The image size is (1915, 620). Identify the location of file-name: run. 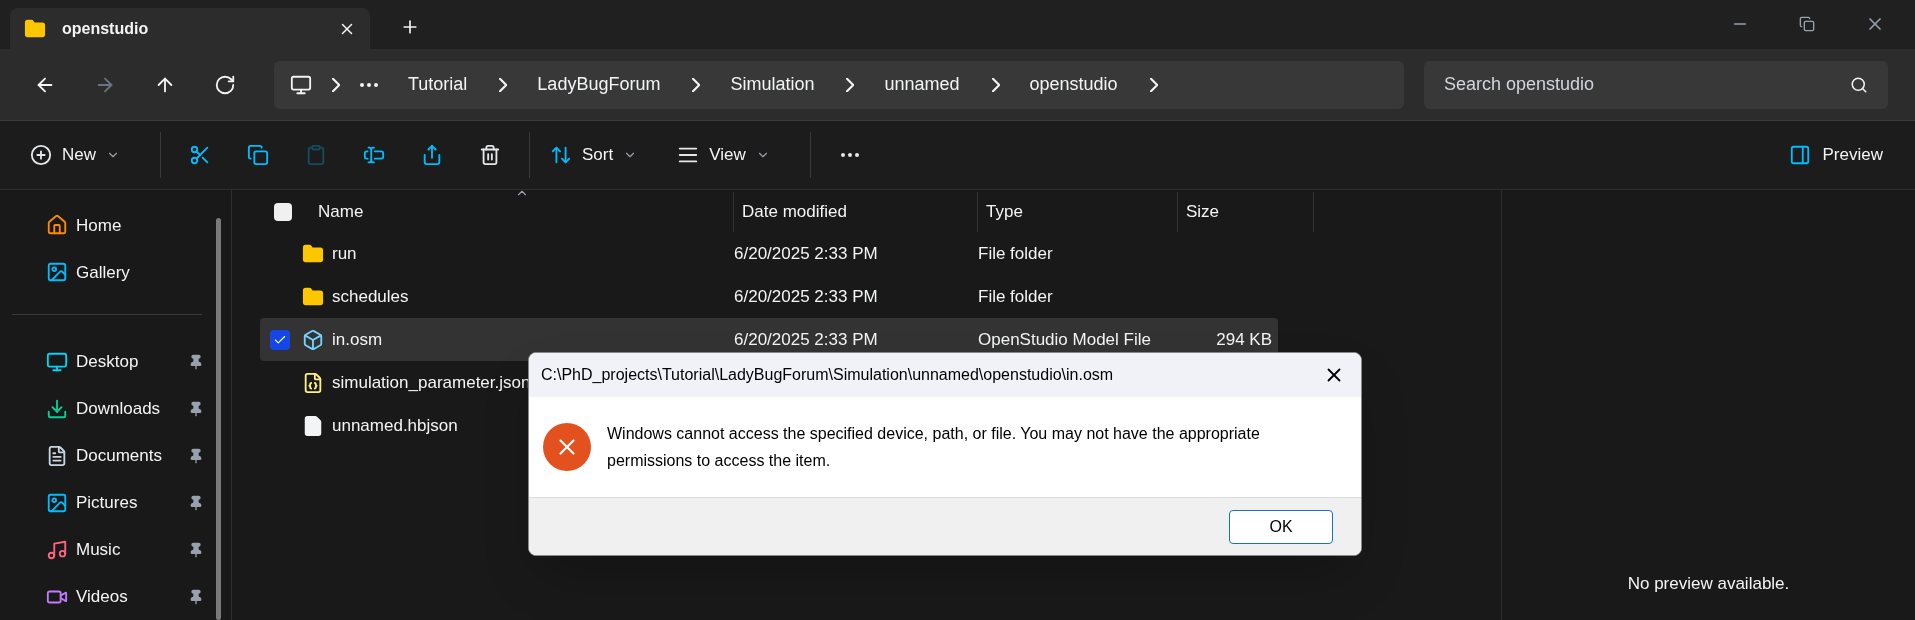
(344, 253).